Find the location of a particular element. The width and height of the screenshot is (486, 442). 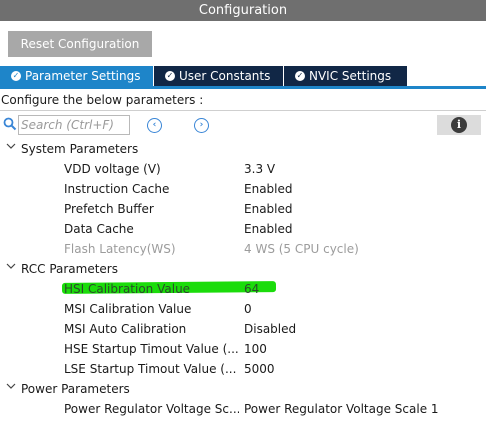

reset-configuration-button: Reset Configuration is located at coordinates (80, 44).